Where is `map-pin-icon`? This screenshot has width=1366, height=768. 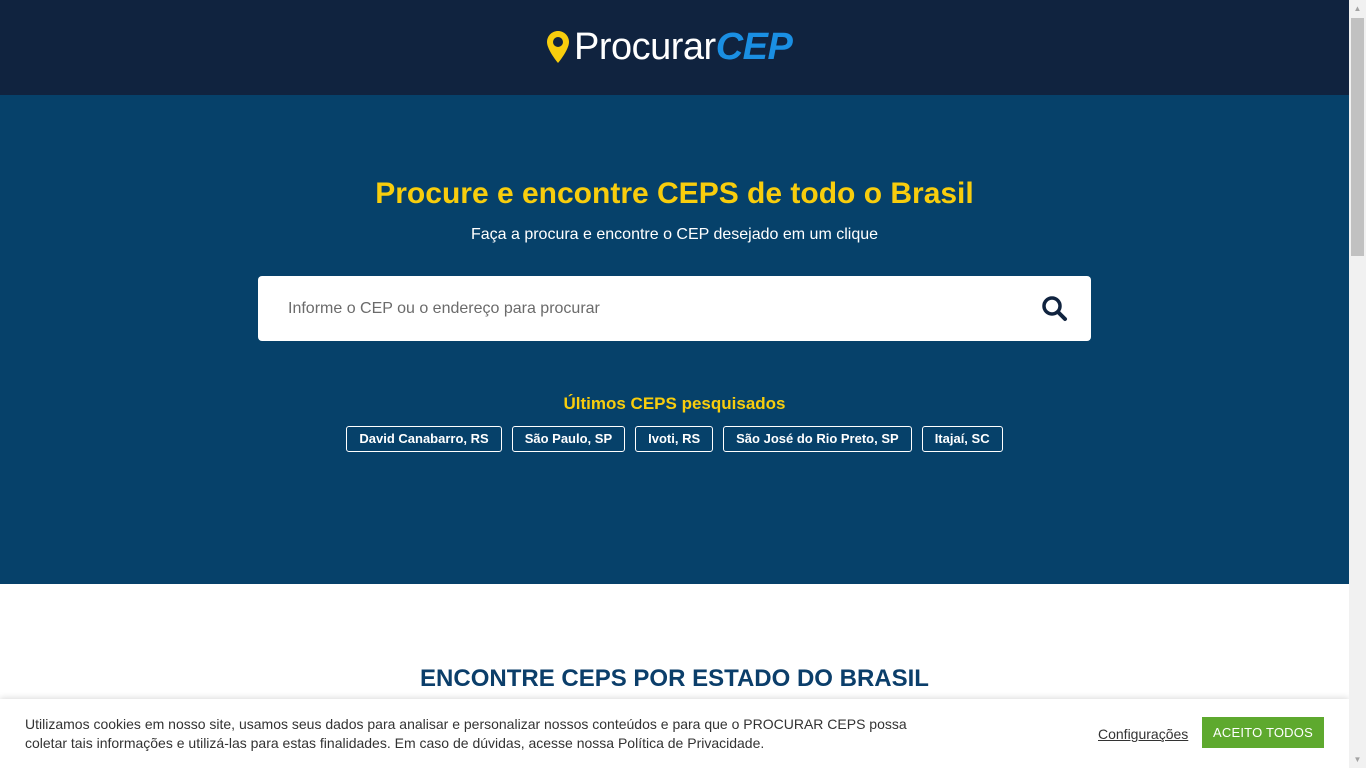
map-pin-icon is located at coordinates (558, 47).